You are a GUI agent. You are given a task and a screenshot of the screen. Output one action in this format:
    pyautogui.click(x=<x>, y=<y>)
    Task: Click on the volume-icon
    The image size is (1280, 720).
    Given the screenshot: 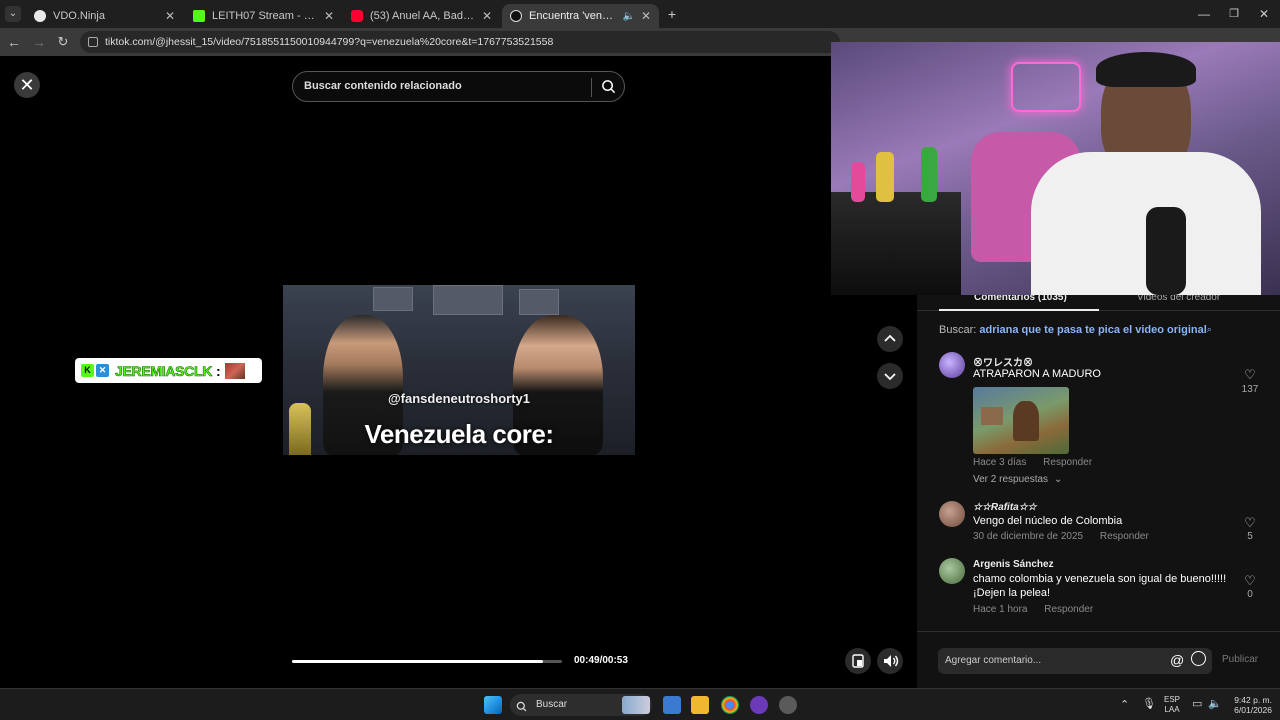 What is the action you would take?
    pyautogui.click(x=891, y=661)
    